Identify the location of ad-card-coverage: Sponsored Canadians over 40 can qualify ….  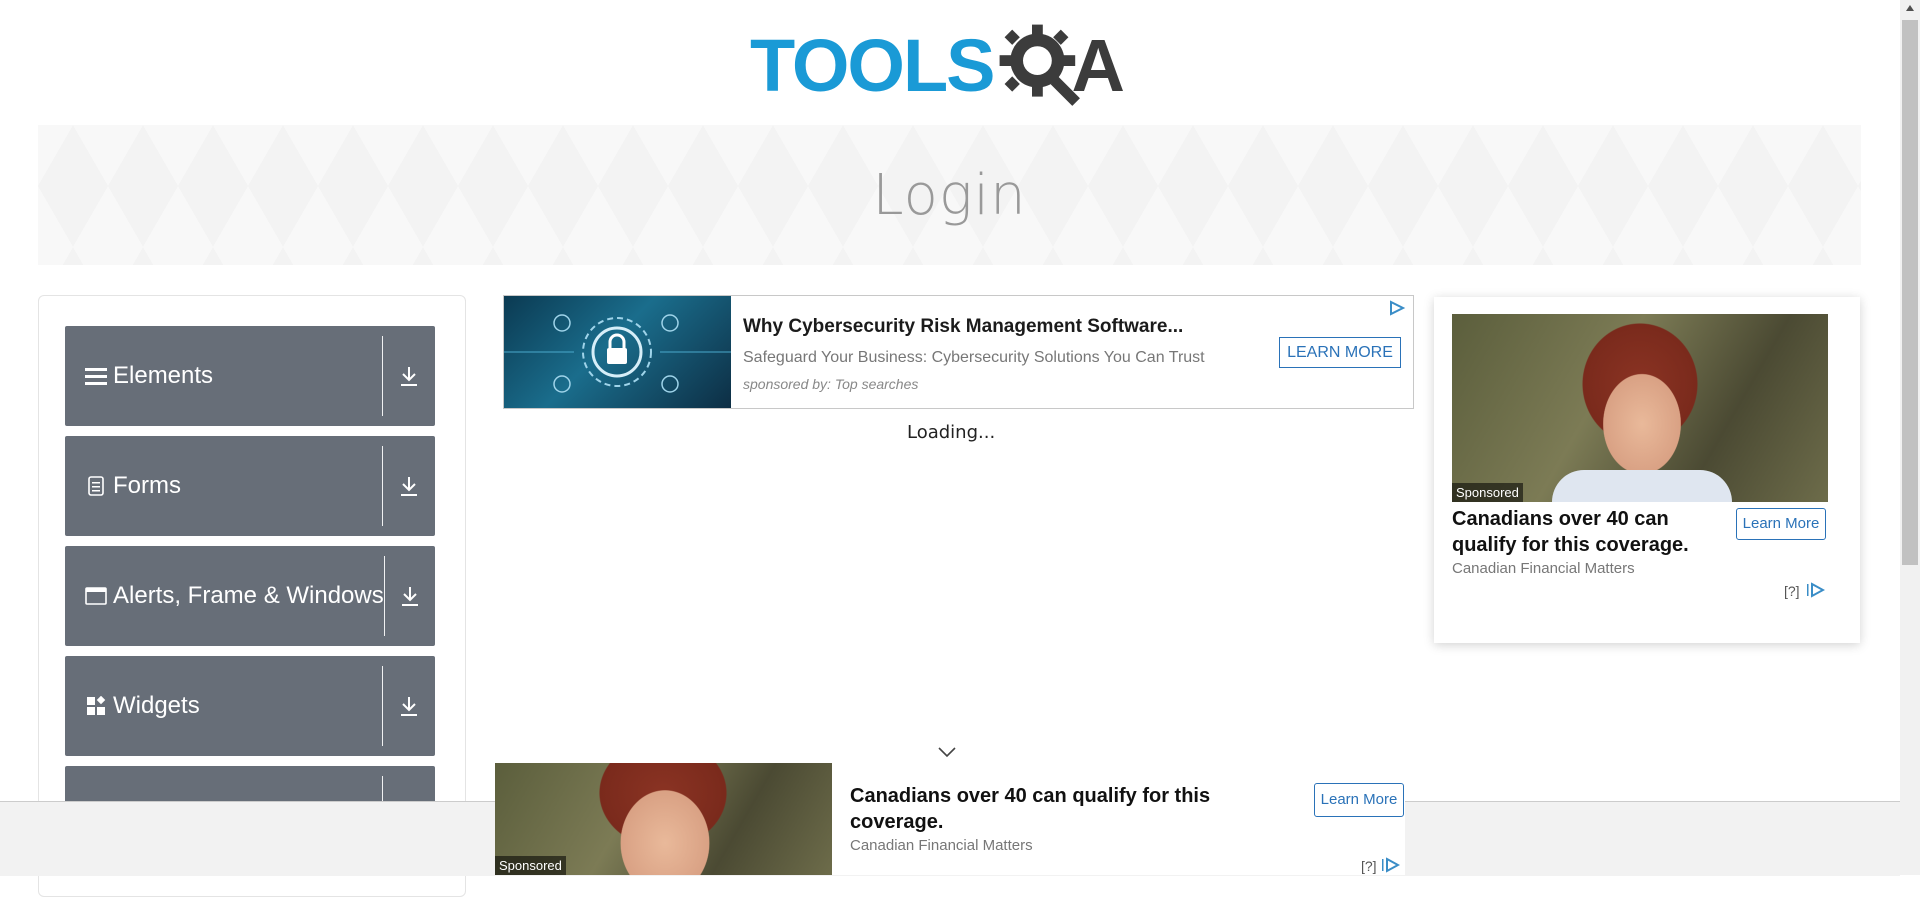
(1647, 470).